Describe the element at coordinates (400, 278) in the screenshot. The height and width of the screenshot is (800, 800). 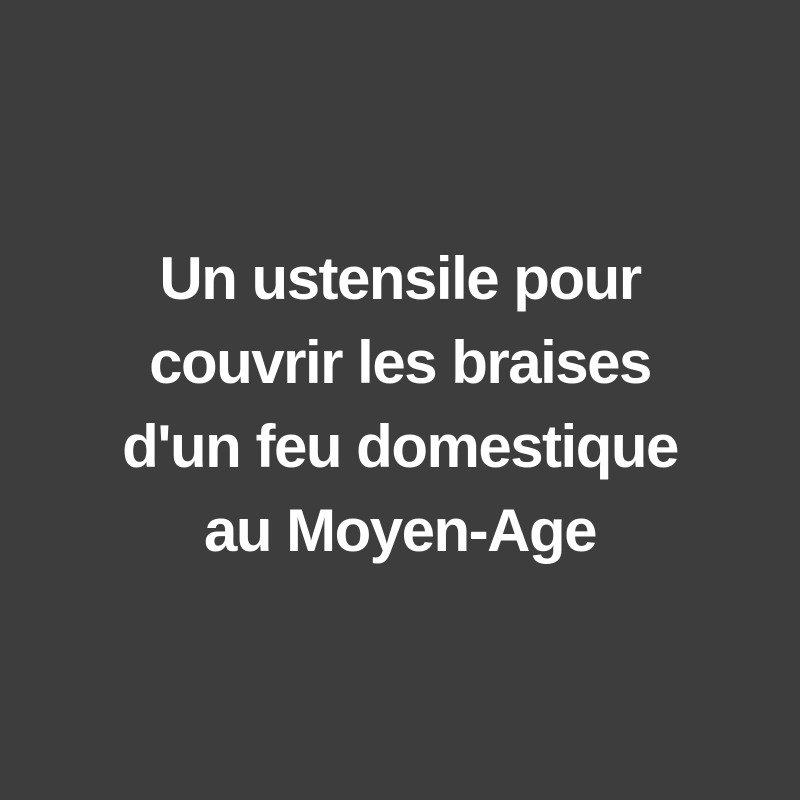
I see `caption-line-1: Un ustensile pour` at that location.